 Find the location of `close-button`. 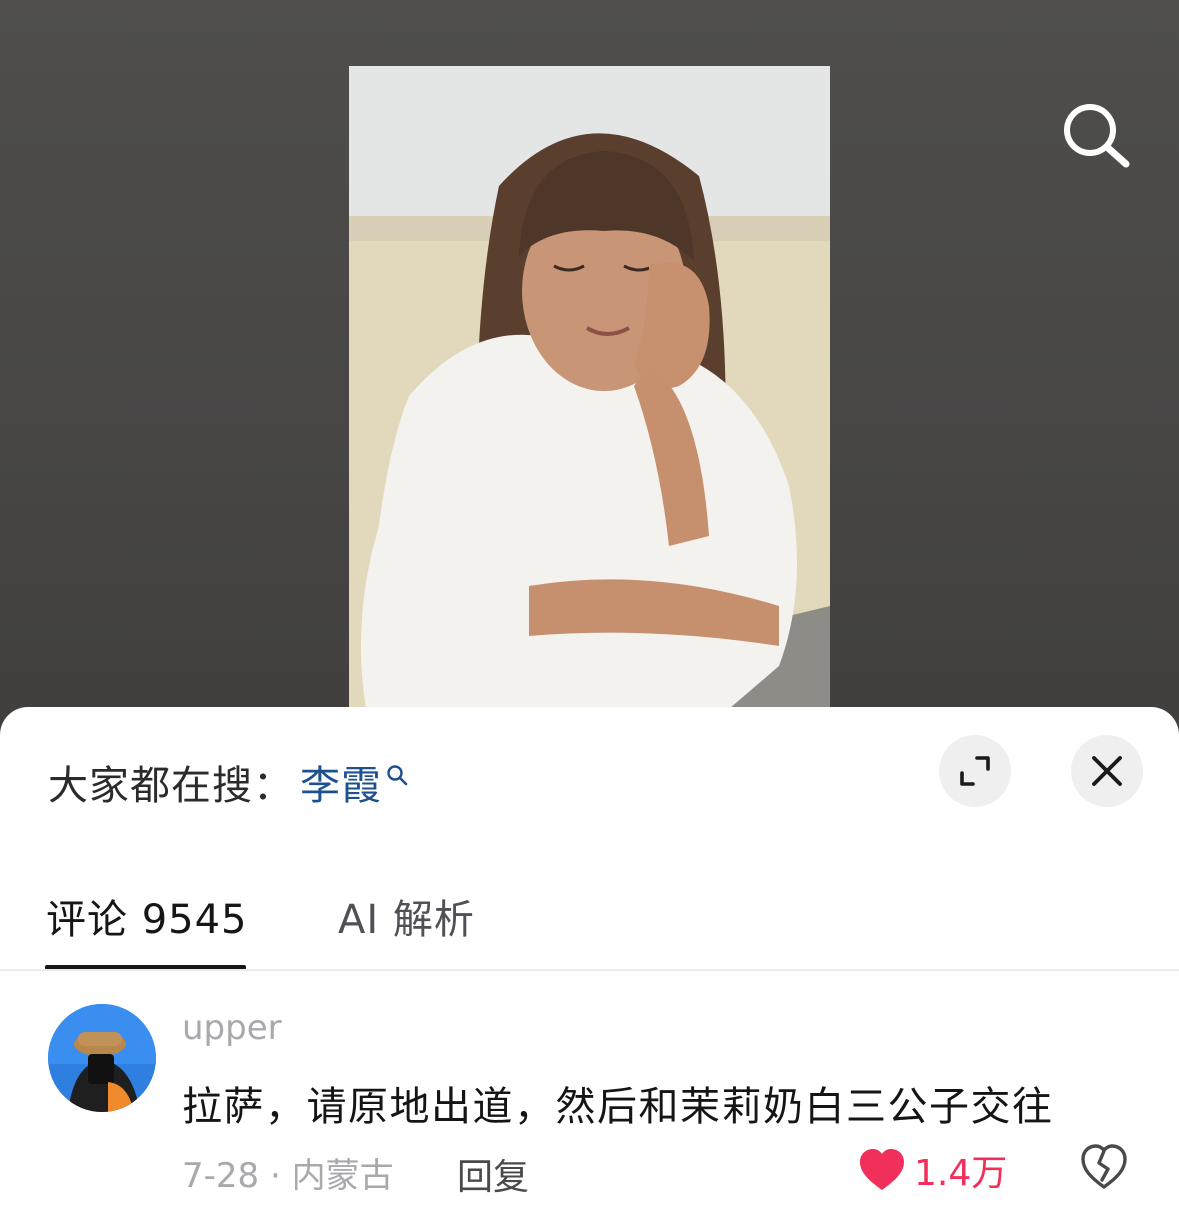

close-button is located at coordinates (1107, 771).